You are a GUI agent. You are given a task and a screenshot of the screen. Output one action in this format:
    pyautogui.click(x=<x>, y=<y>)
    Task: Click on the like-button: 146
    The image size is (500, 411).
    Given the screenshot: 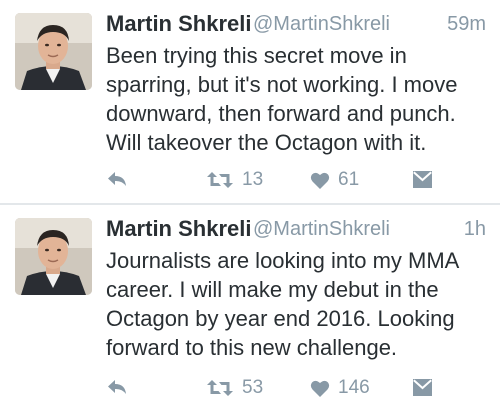 What is the action you would take?
    pyautogui.click(x=340, y=388)
    